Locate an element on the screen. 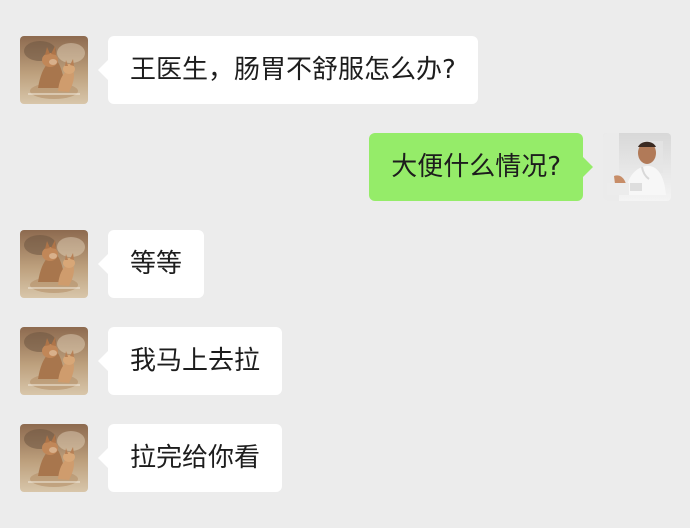  message-text: 王医生，肠胃不舒服怎么办? is located at coordinates (293, 70).